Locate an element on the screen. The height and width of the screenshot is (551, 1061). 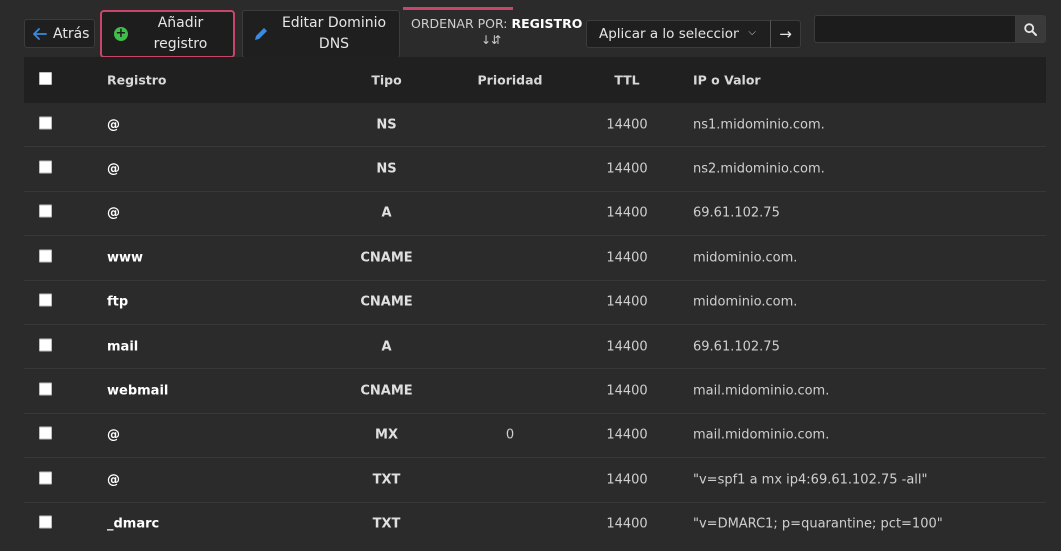
header-valor: IP o Valor is located at coordinates (727, 80).